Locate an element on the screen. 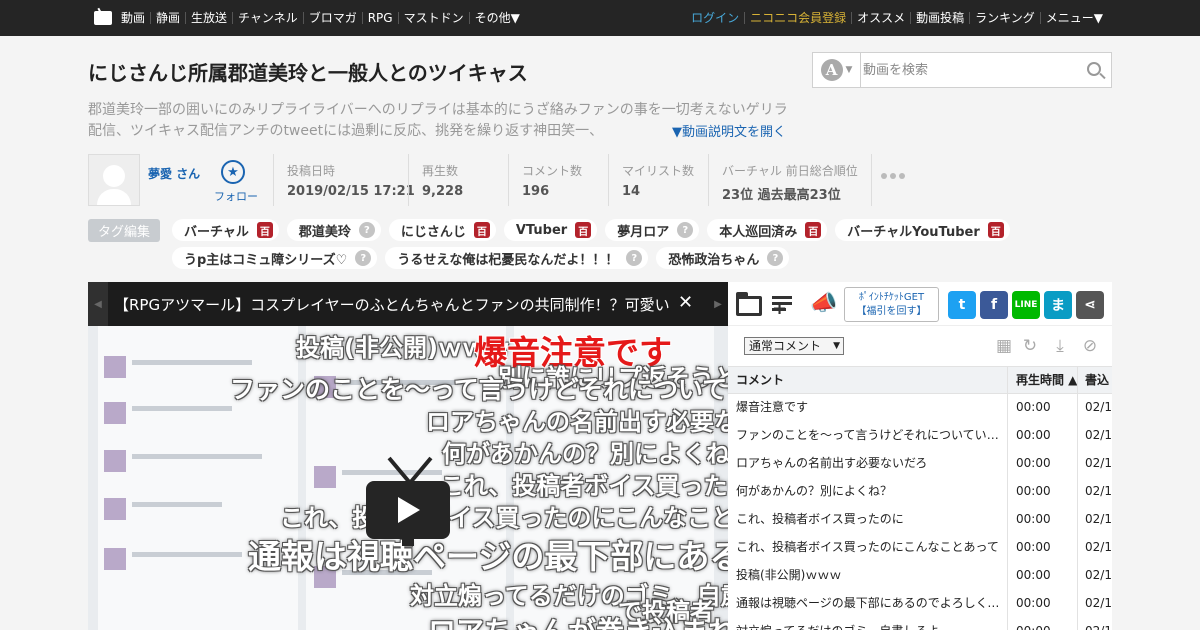  tag-item: うるせえな俺は杞憂民なんだよ！！！? is located at coordinates (517, 258).